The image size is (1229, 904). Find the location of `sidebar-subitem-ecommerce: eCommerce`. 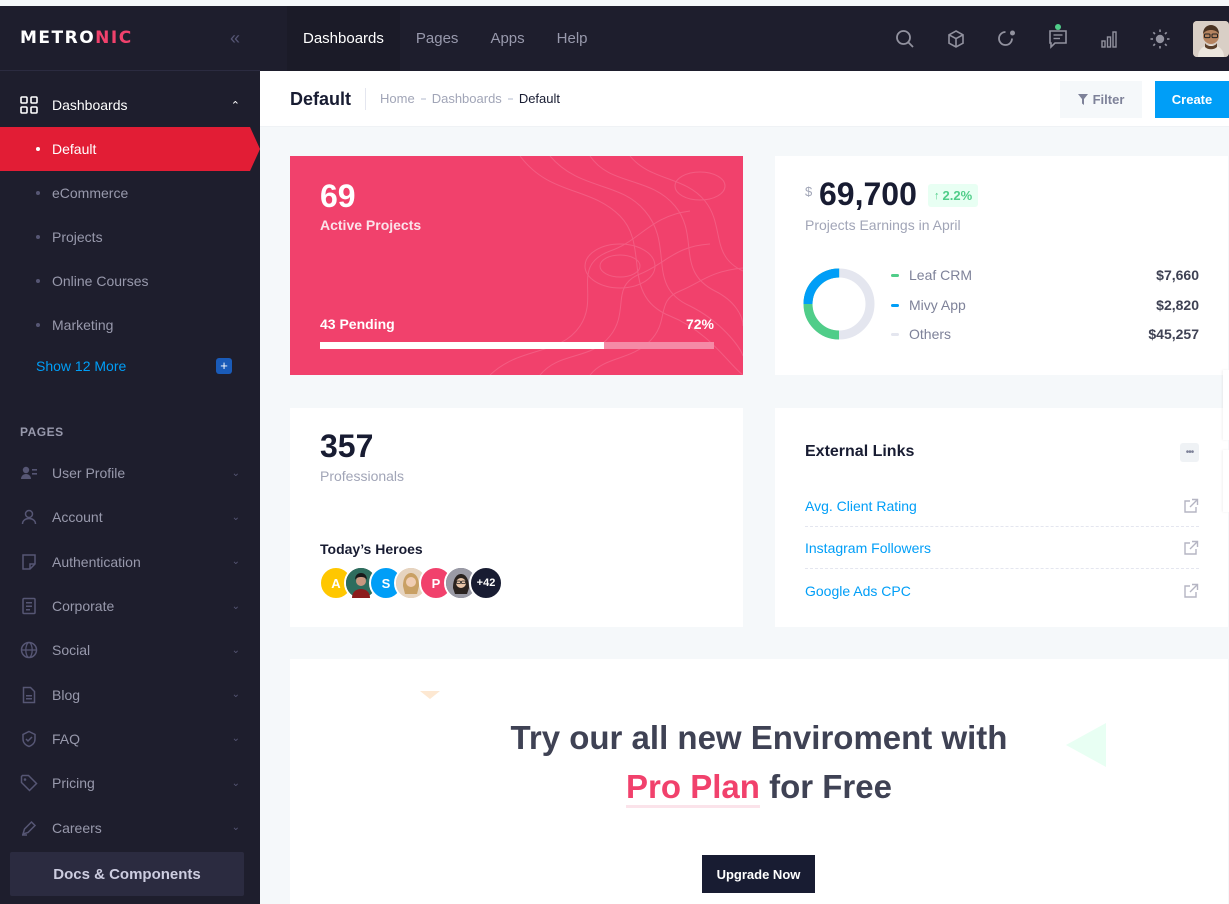

sidebar-subitem-ecommerce: eCommerce is located at coordinates (130, 193).